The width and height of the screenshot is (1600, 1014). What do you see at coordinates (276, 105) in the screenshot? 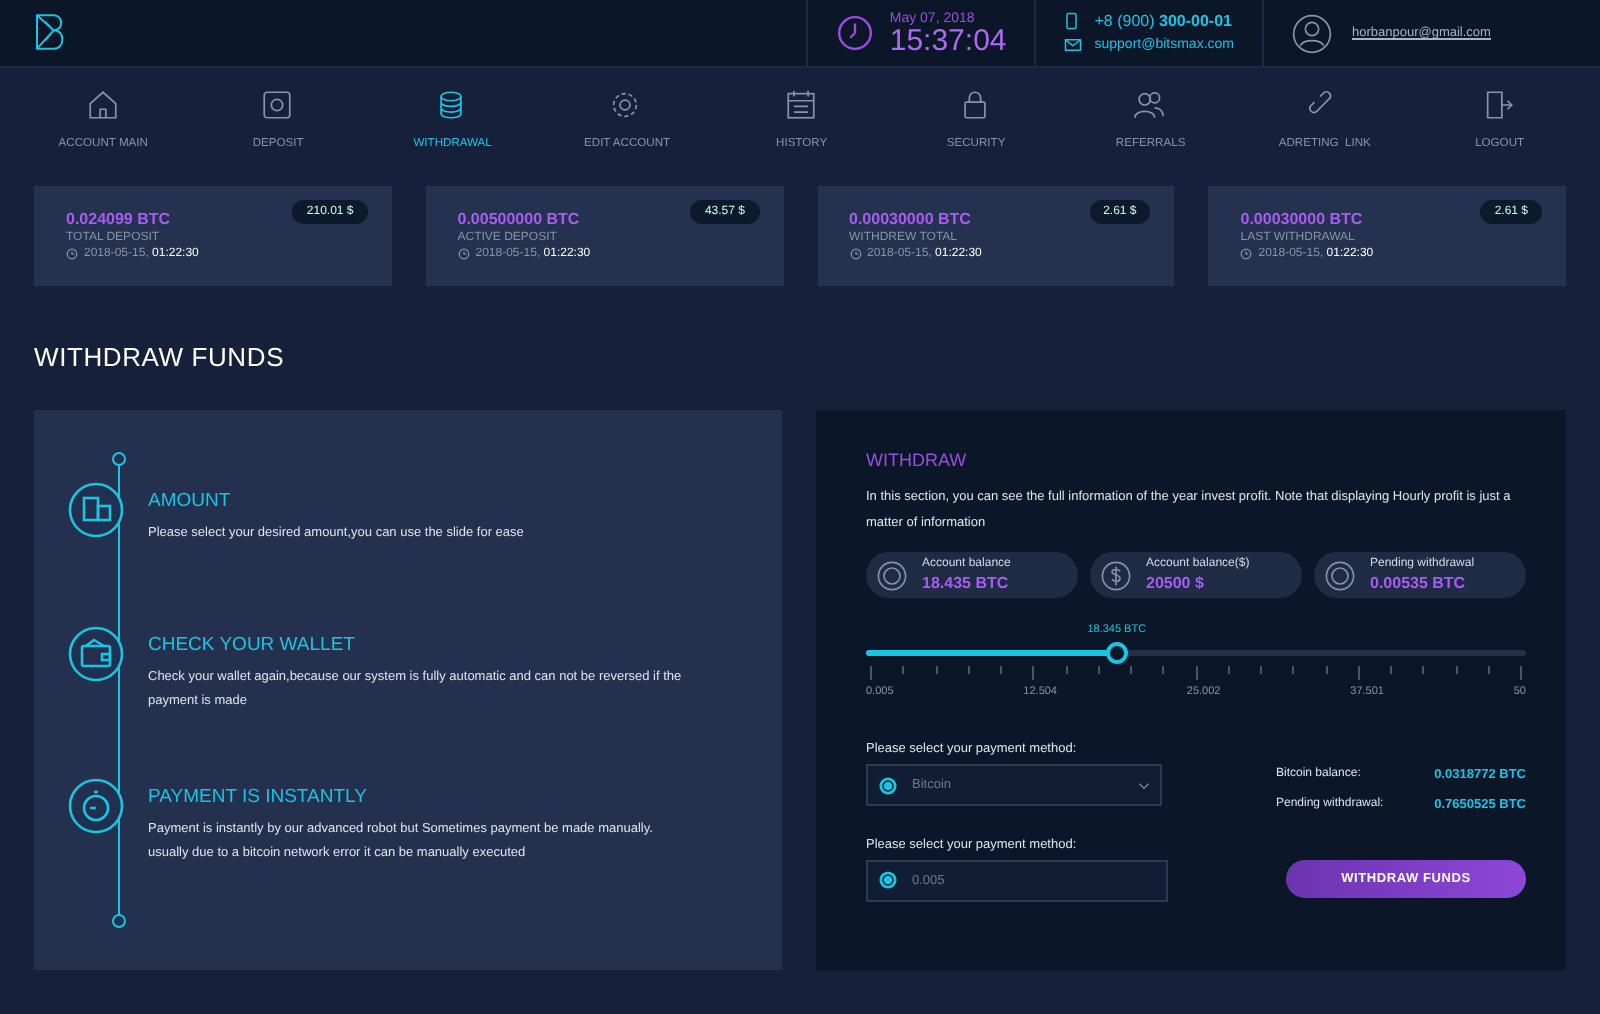
I see `safe-icon` at bounding box center [276, 105].